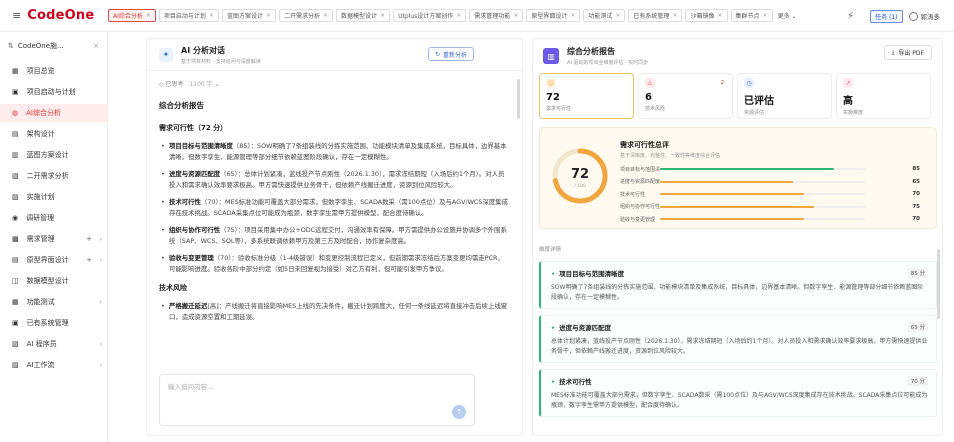  Describe the element at coordinates (15, 239) in the screenshot. I see `nav-icon: ▩` at that location.